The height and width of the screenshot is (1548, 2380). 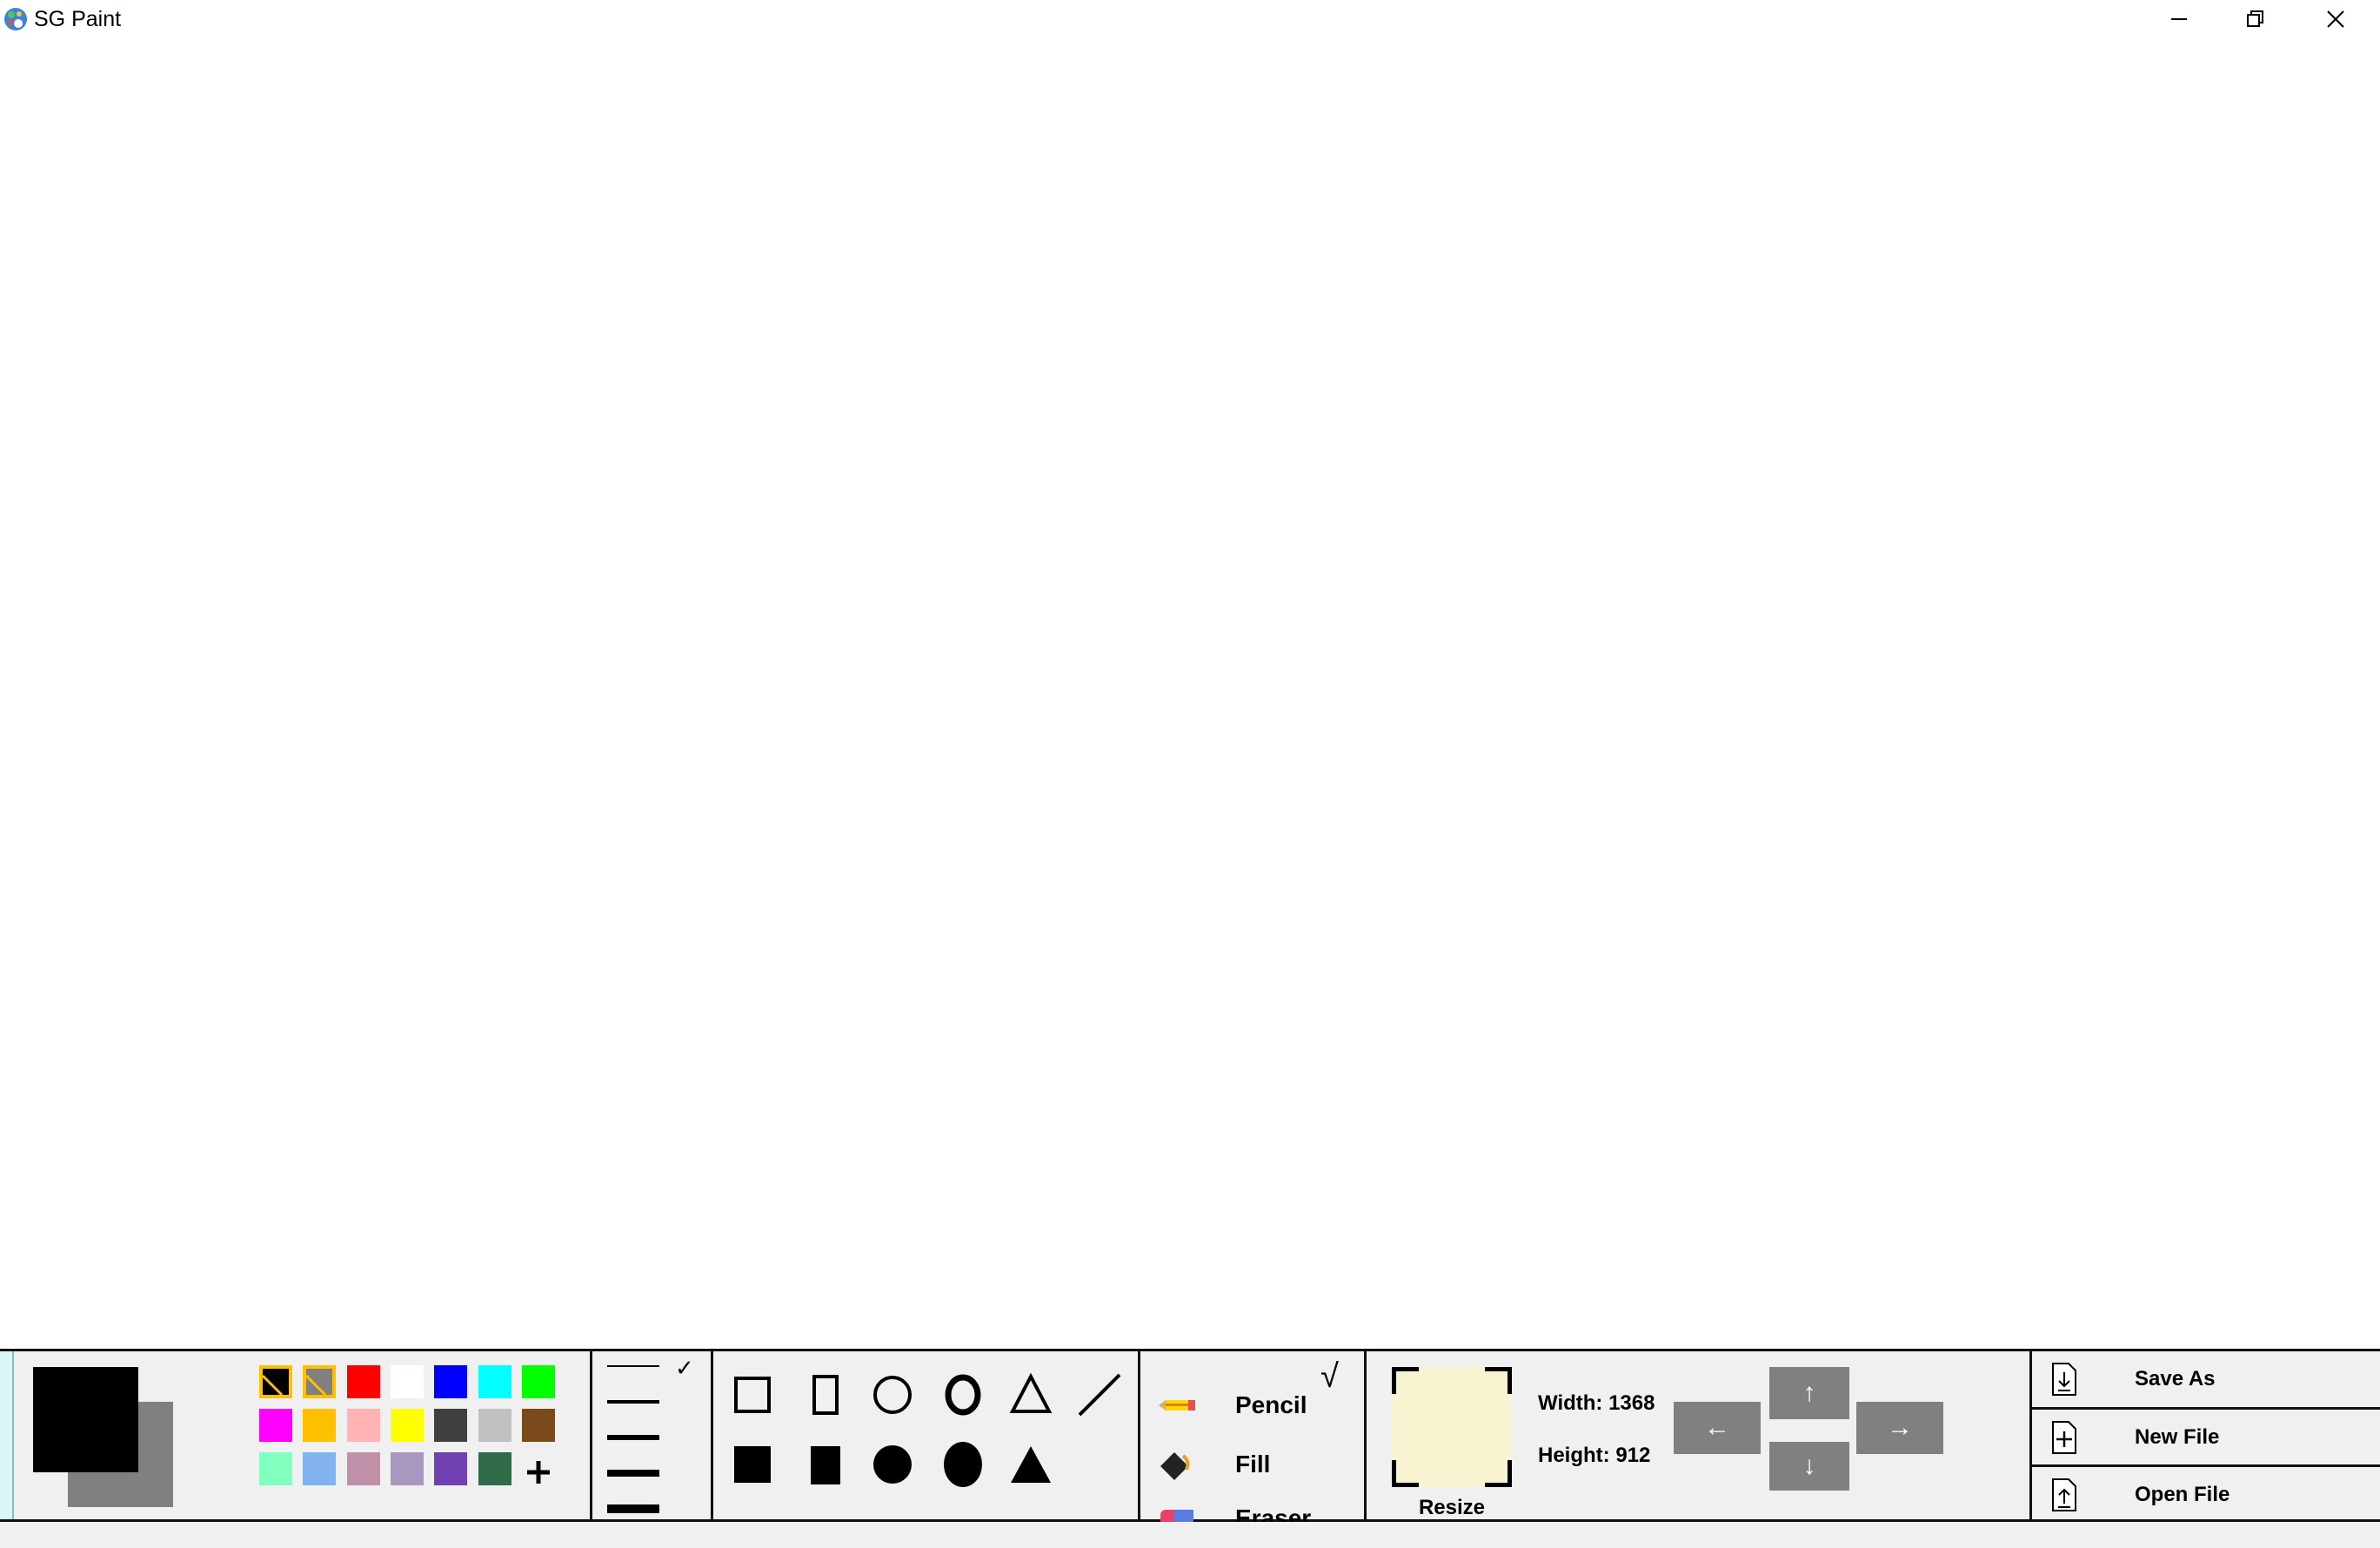 I want to click on circle-outline-tool, so click(x=892, y=1394).